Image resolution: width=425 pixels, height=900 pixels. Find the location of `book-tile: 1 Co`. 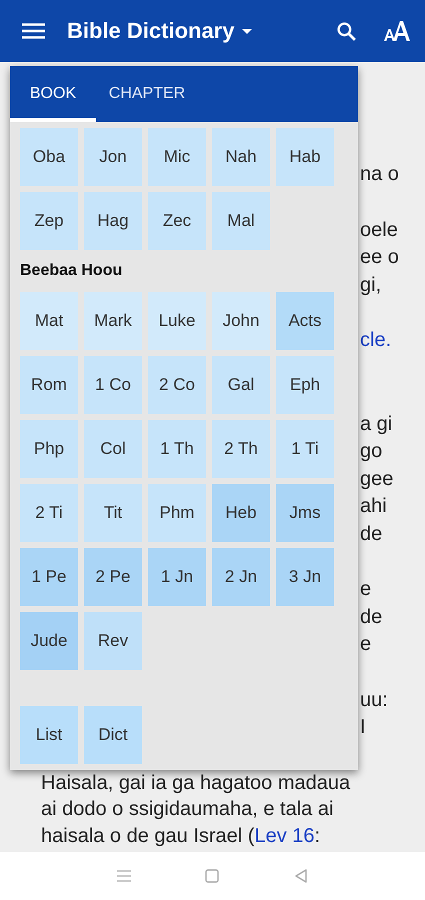

book-tile: 1 Co is located at coordinates (113, 385).